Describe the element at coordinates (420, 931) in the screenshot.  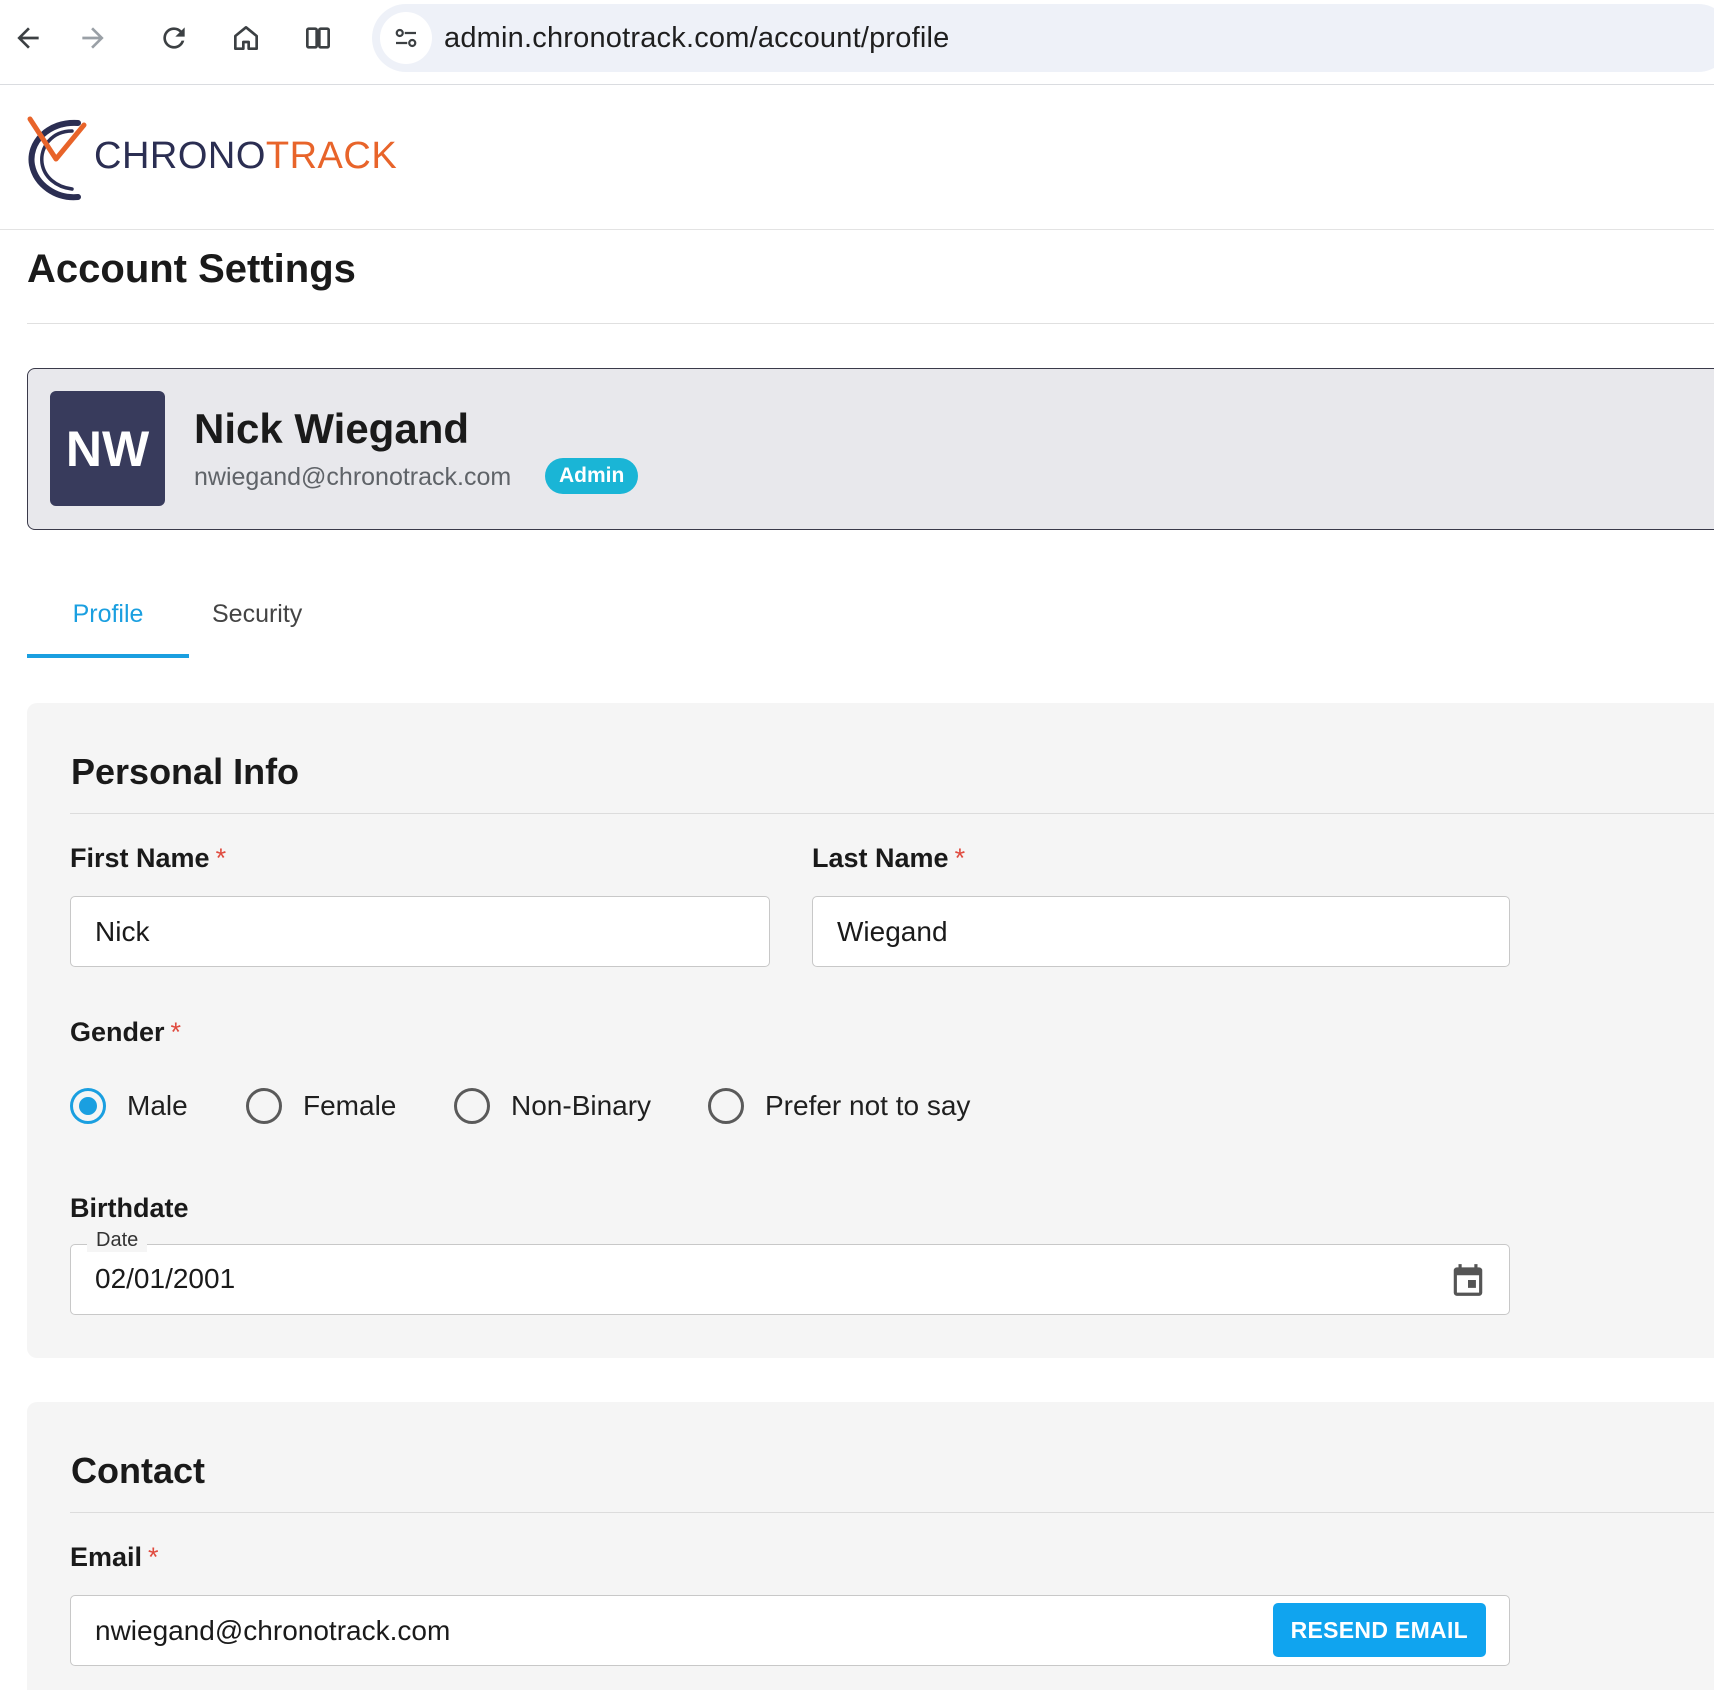
I see `first-name-input` at that location.